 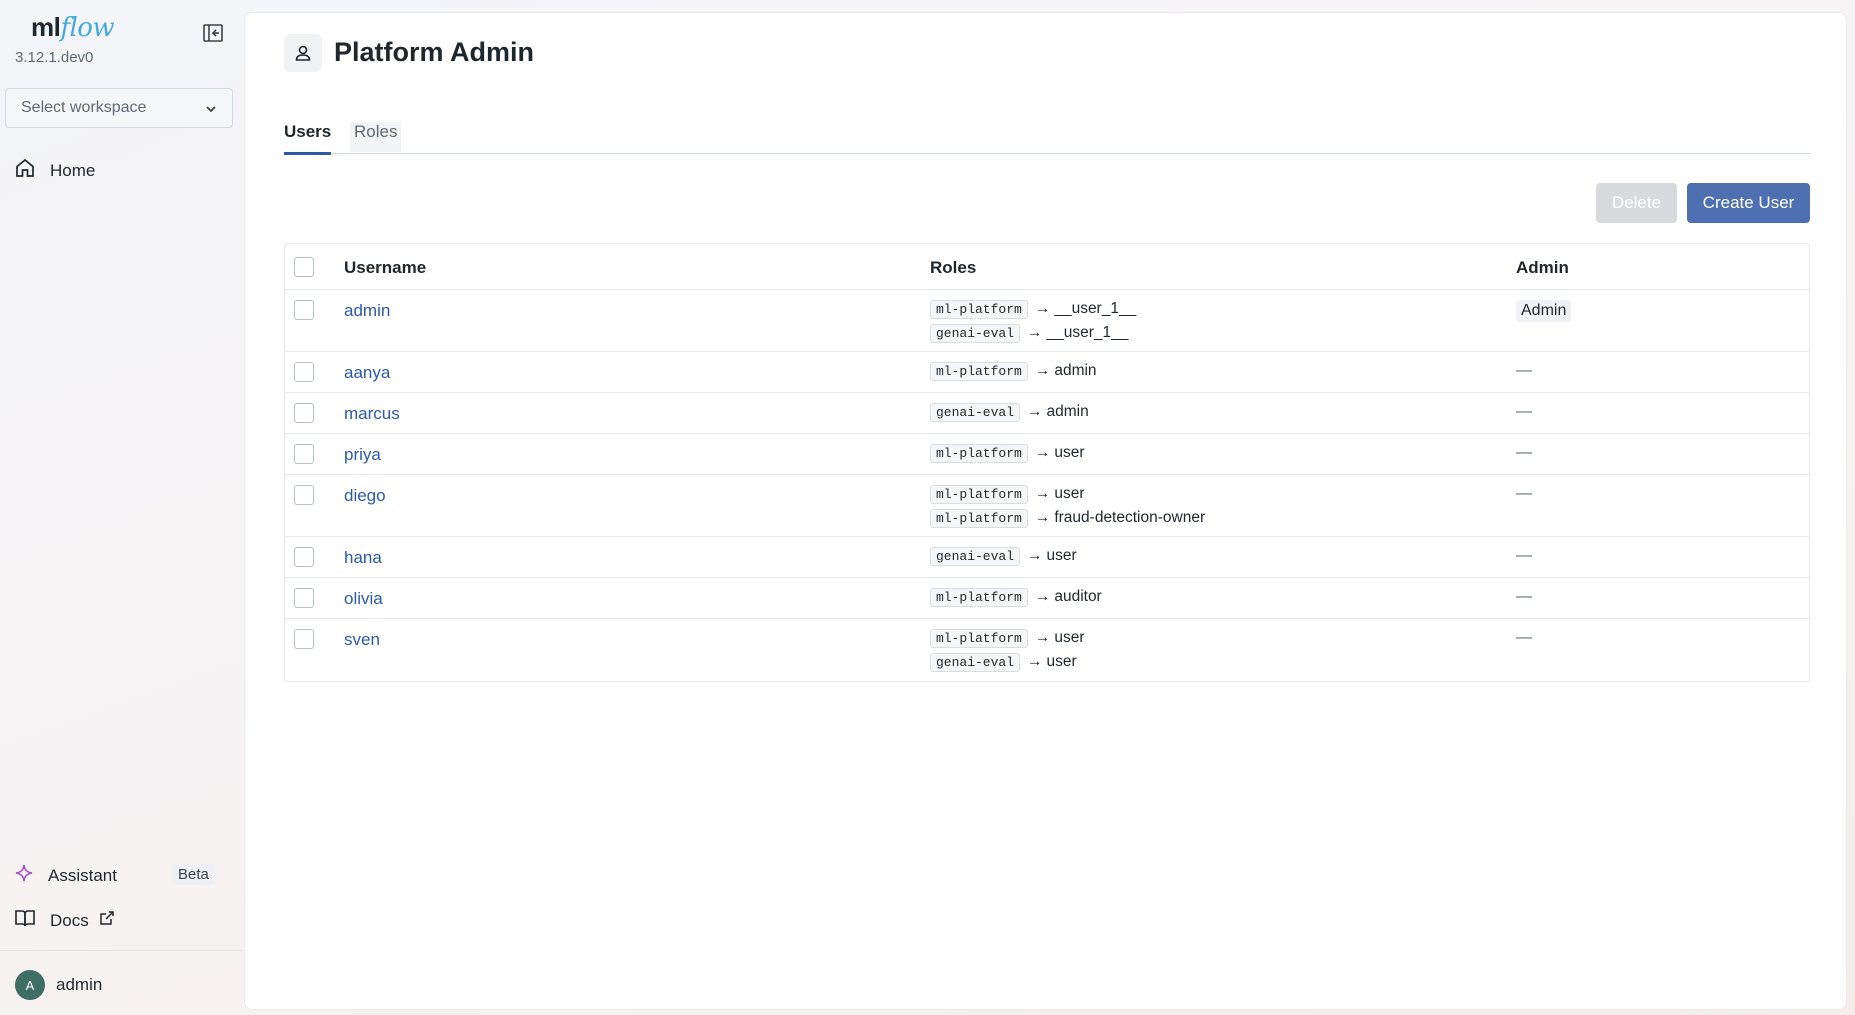 I want to click on version-label: 3.12.1.dev0, so click(x=54, y=57).